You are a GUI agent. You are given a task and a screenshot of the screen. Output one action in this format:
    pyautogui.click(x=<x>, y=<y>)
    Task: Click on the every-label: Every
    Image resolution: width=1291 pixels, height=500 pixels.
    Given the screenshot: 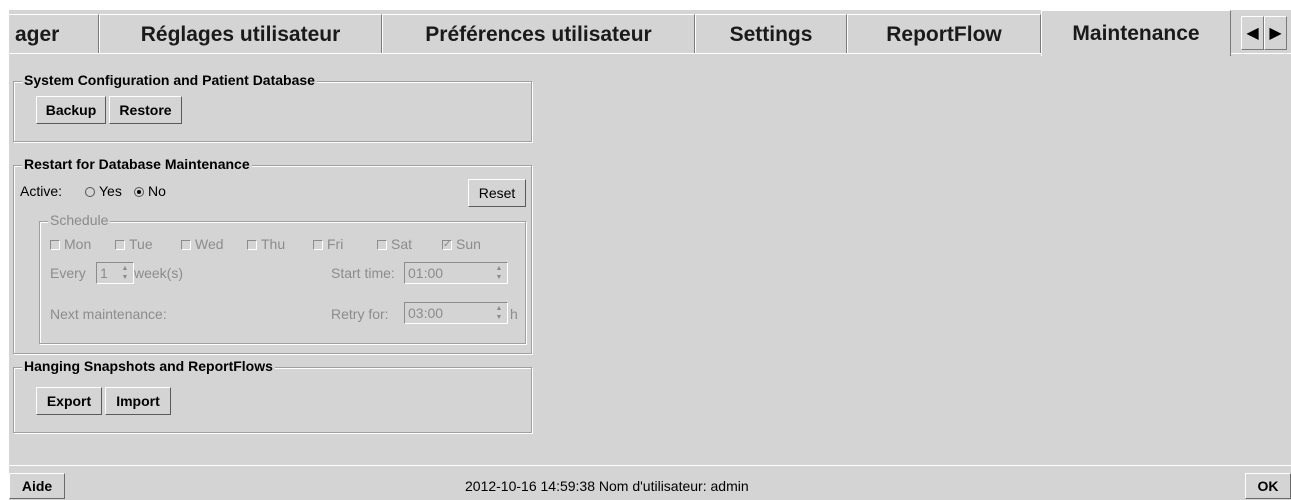 What is the action you would take?
    pyautogui.click(x=68, y=273)
    